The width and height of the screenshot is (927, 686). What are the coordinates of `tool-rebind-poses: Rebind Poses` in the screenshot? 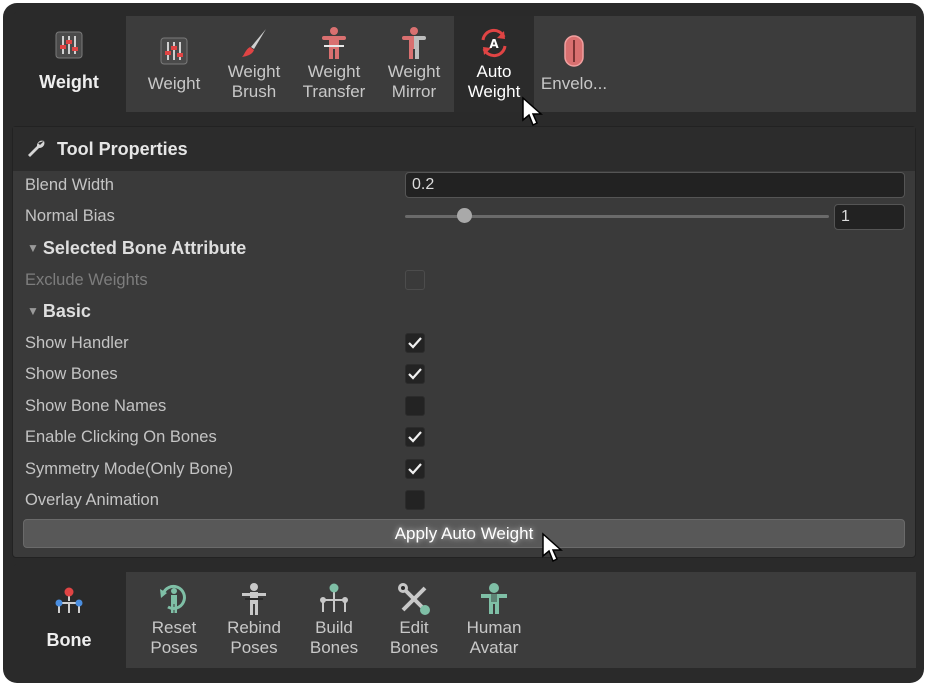 It's located at (254, 620).